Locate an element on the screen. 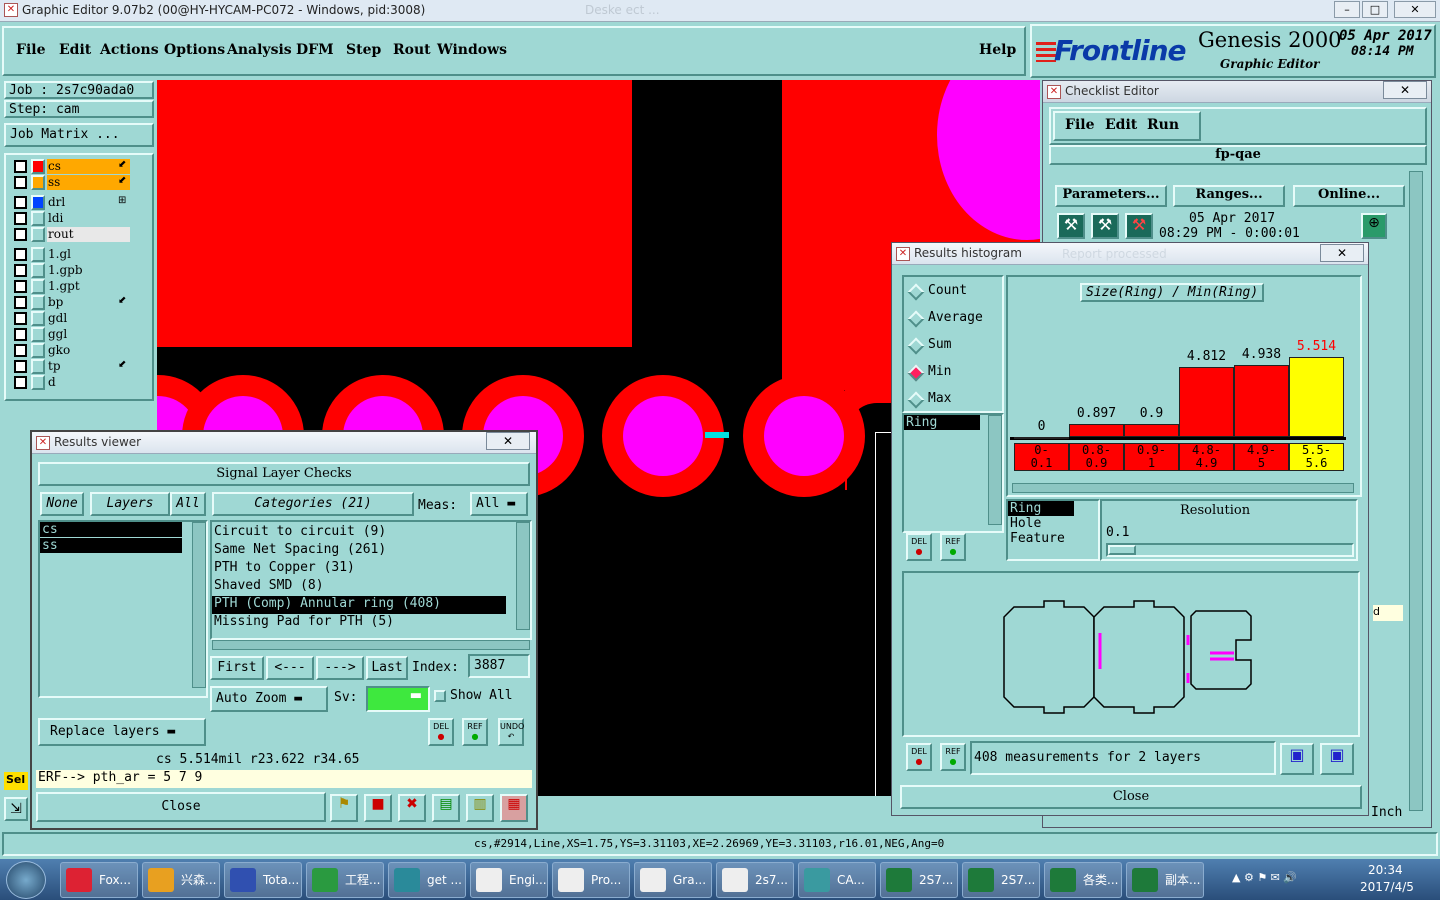  layer-row: gdl is located at coordinates (72, 318).